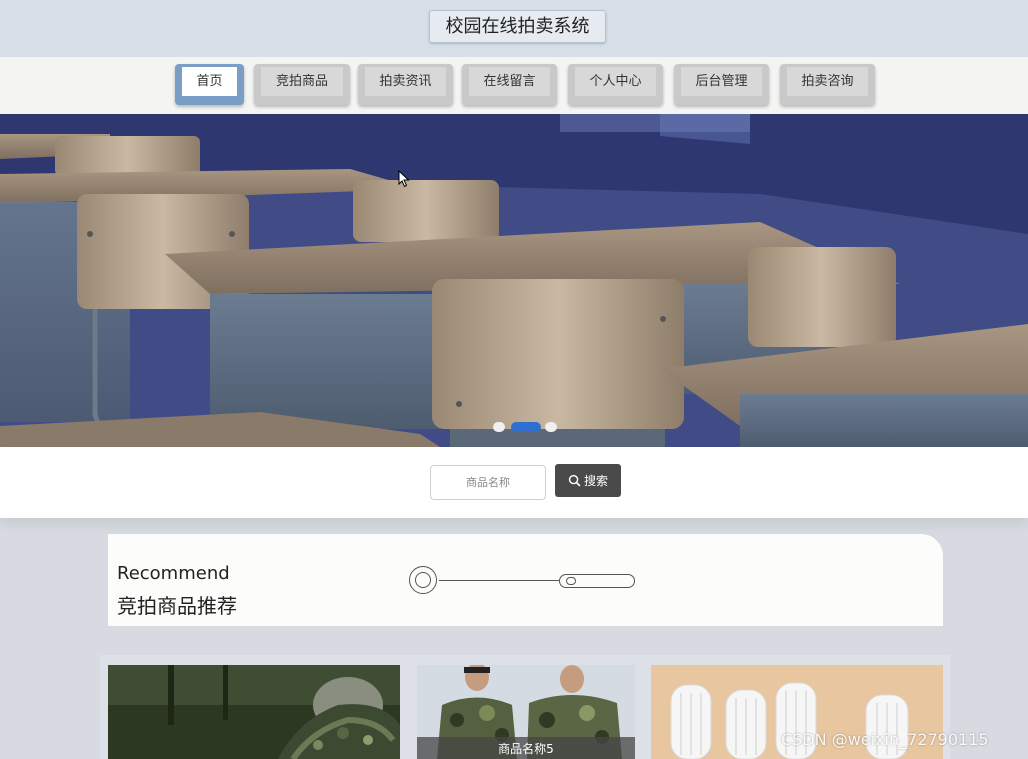  Describe the element at coordinates (517, 26) in the screenshot. I see `site-title: 校园在线拍卖系统` at that location.